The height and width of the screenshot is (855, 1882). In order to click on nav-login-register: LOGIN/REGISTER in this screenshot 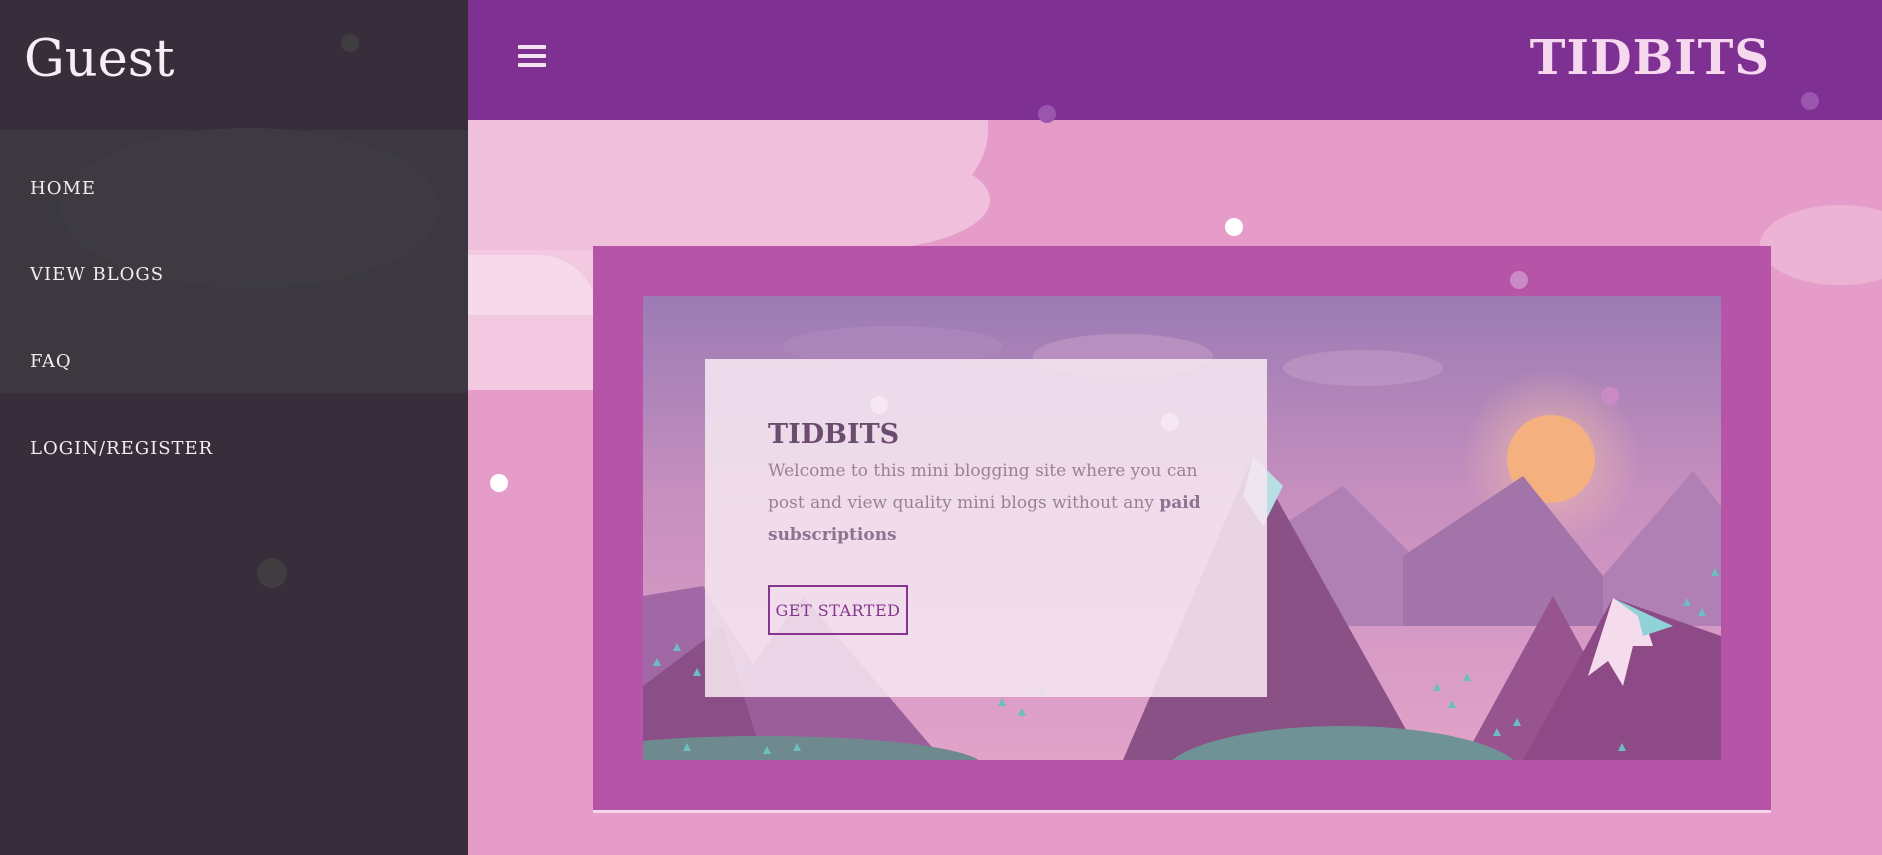, I will do `click(121, 448)`.